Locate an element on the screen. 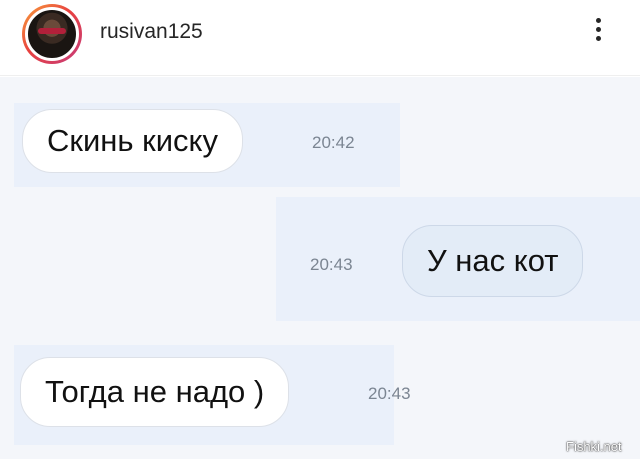 Image resolution: width=640 pixels, height=459 pixels. more-vertical-icon is located at coordinates (598, 31).